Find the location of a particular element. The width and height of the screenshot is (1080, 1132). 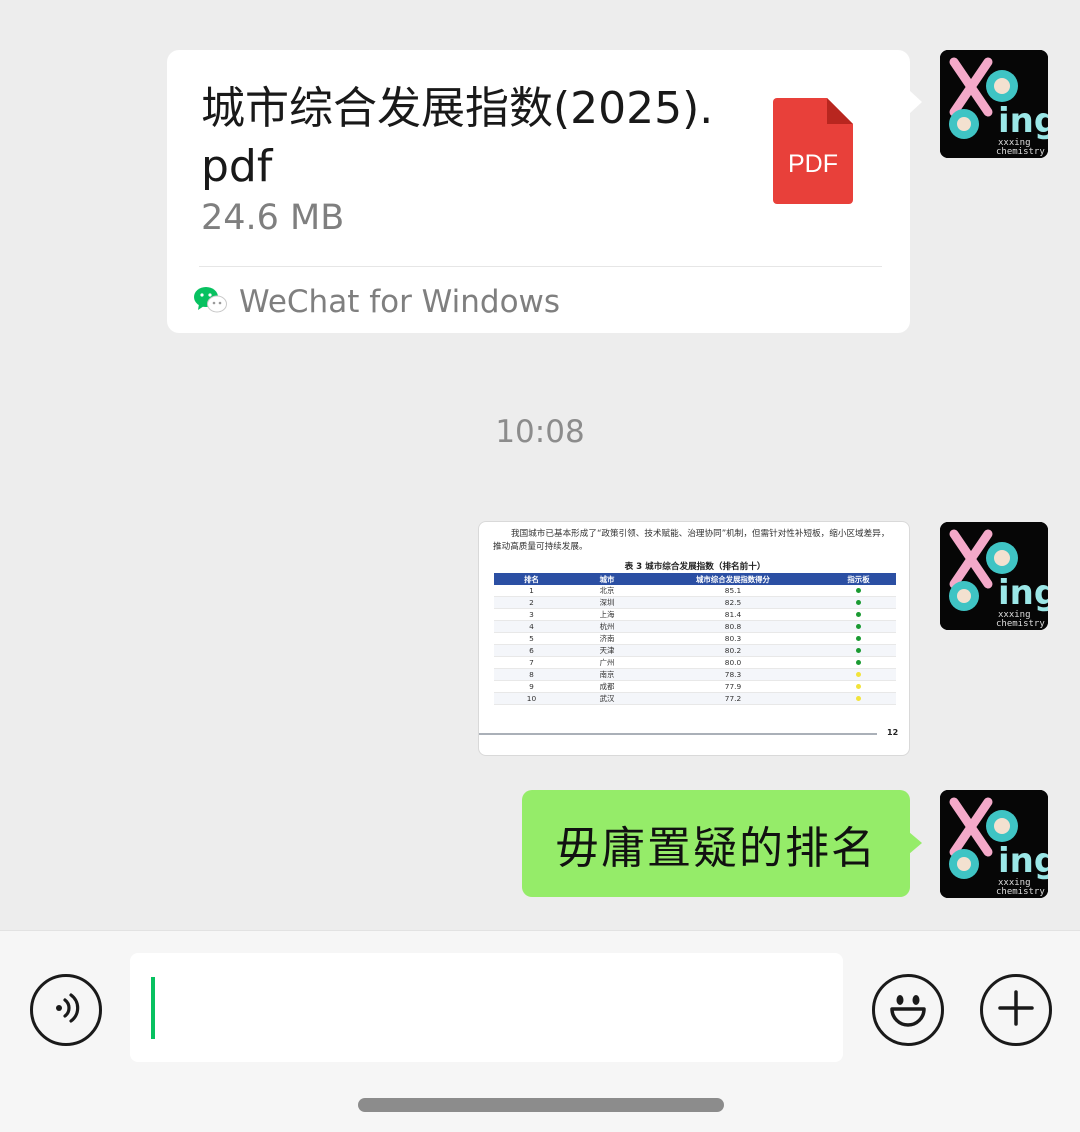

home-indicator is located at coordinates (541, 1105).